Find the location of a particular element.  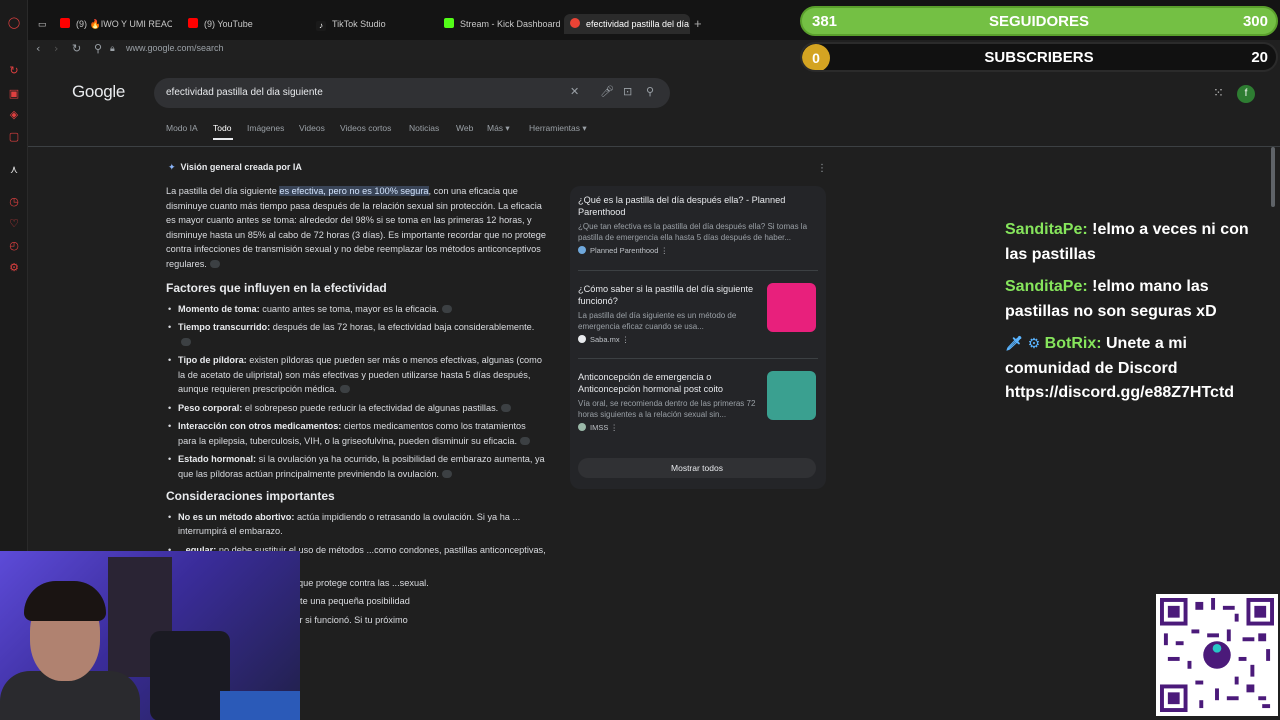

sidebar-clock-icon: ◴ is located at coordinates (14, 246).